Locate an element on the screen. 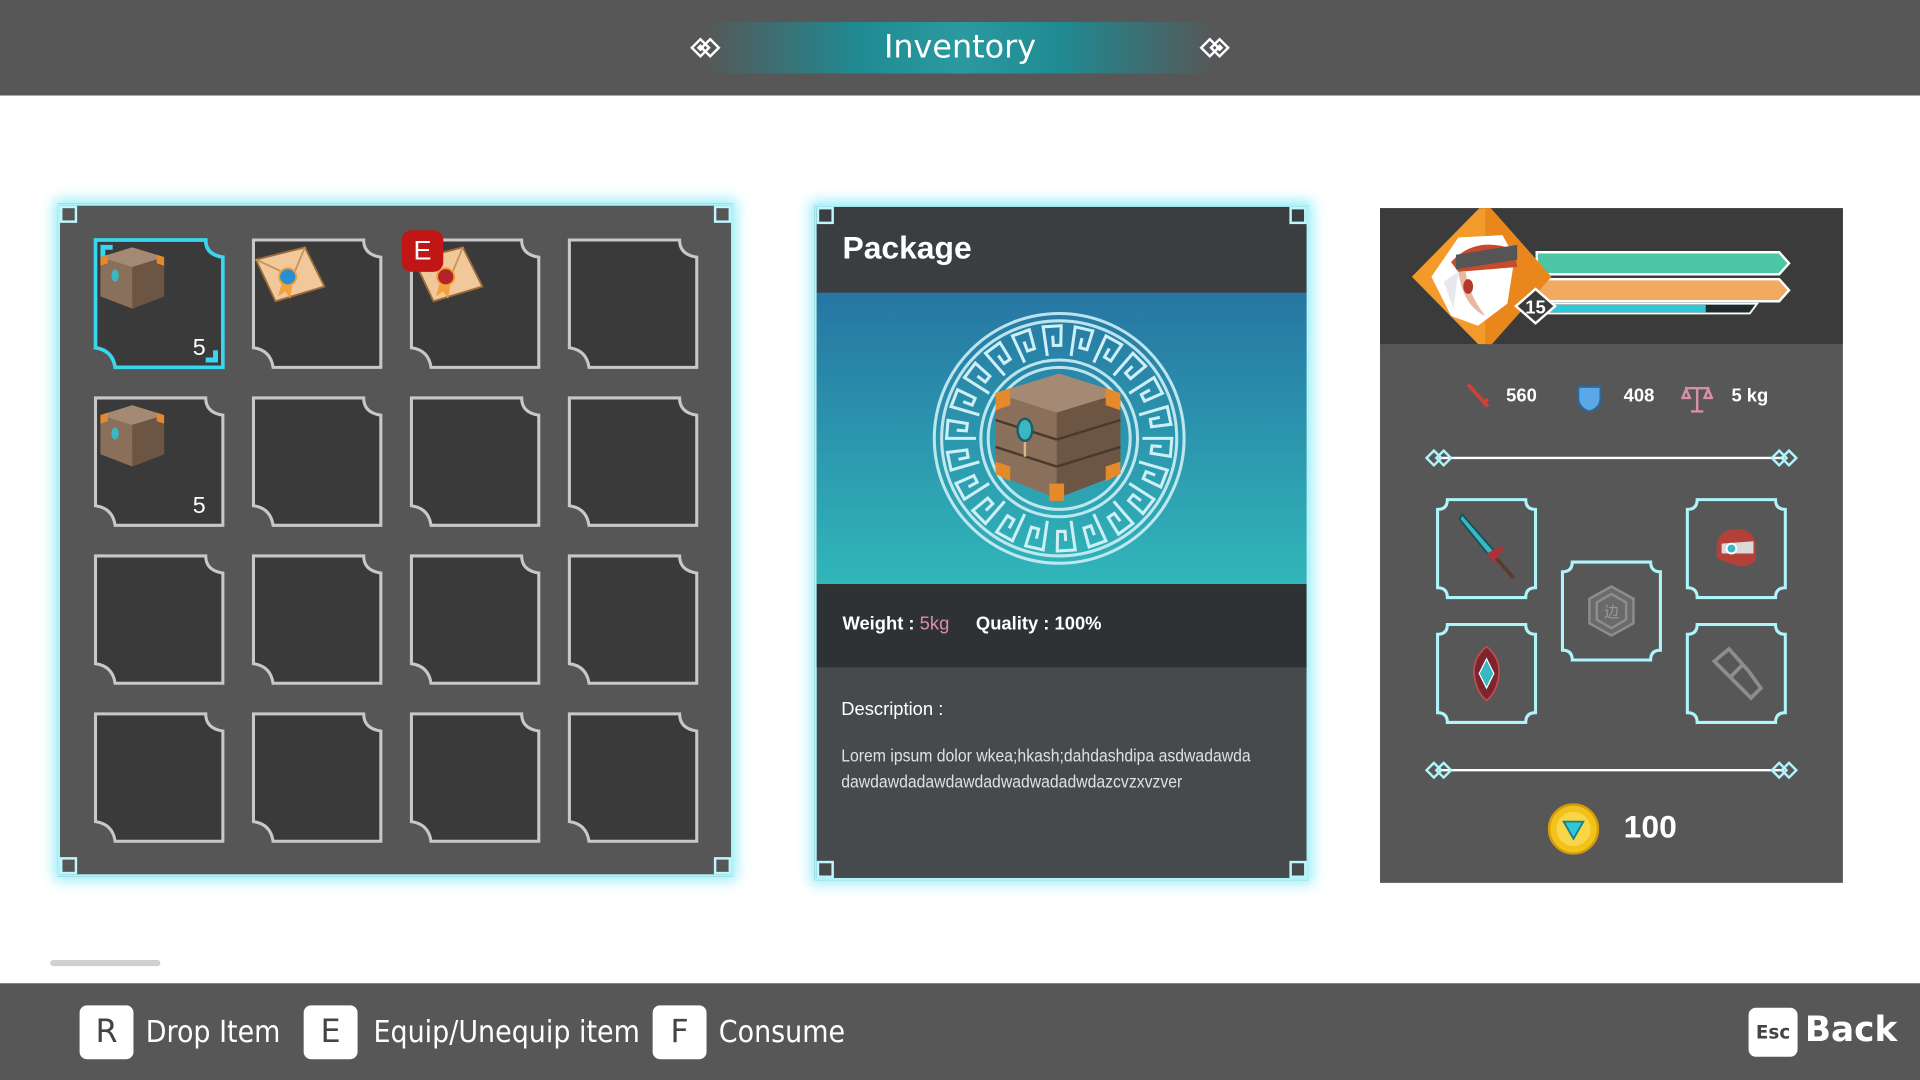  consume-label: Consume is located at coordinates (782, 1032).